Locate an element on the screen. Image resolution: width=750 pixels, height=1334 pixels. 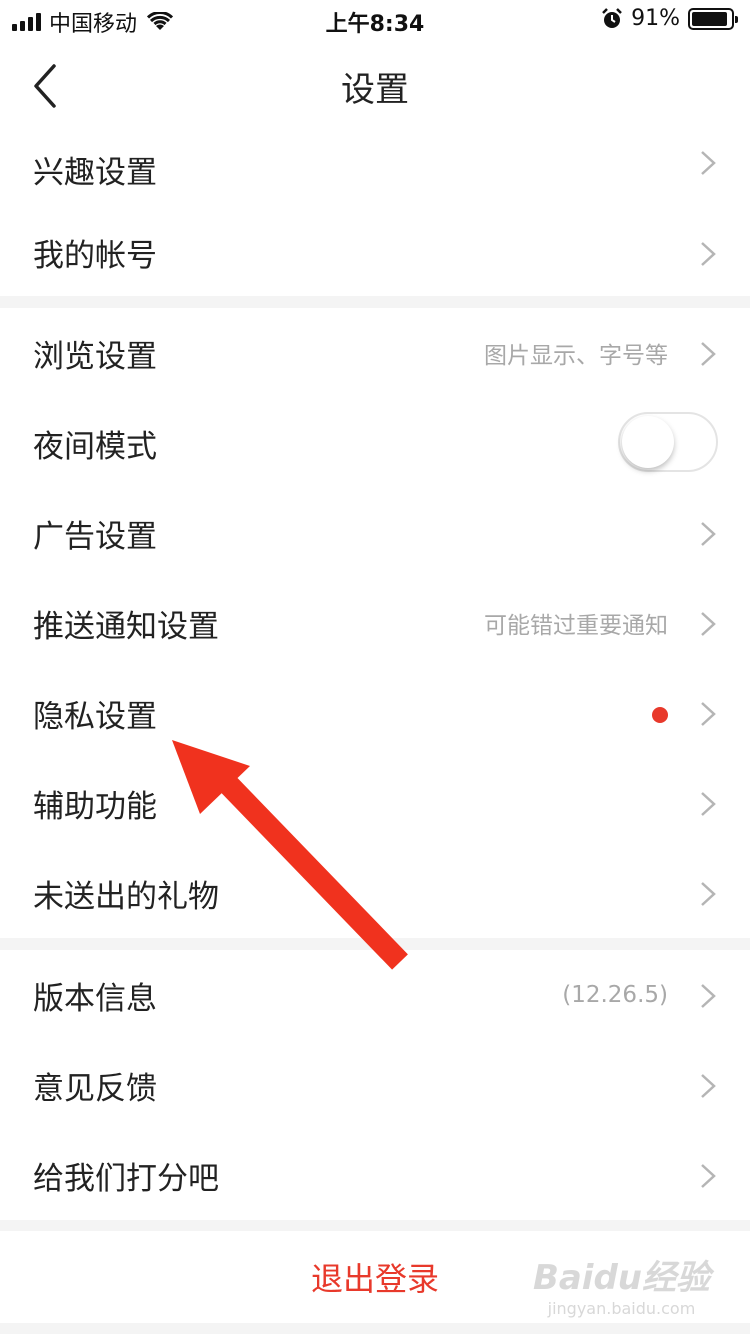
row-label: 未送出的礼物 is located at coordinates (126, 896).